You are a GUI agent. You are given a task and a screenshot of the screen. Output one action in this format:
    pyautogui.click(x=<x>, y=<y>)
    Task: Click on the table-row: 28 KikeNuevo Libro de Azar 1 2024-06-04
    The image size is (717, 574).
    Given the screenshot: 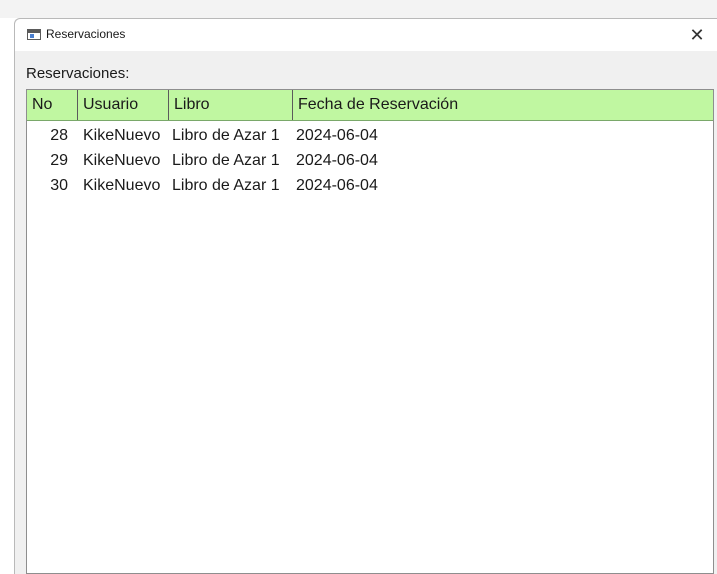 What is the action you would take?
    pyautogui.click(x=370, y=135)
    